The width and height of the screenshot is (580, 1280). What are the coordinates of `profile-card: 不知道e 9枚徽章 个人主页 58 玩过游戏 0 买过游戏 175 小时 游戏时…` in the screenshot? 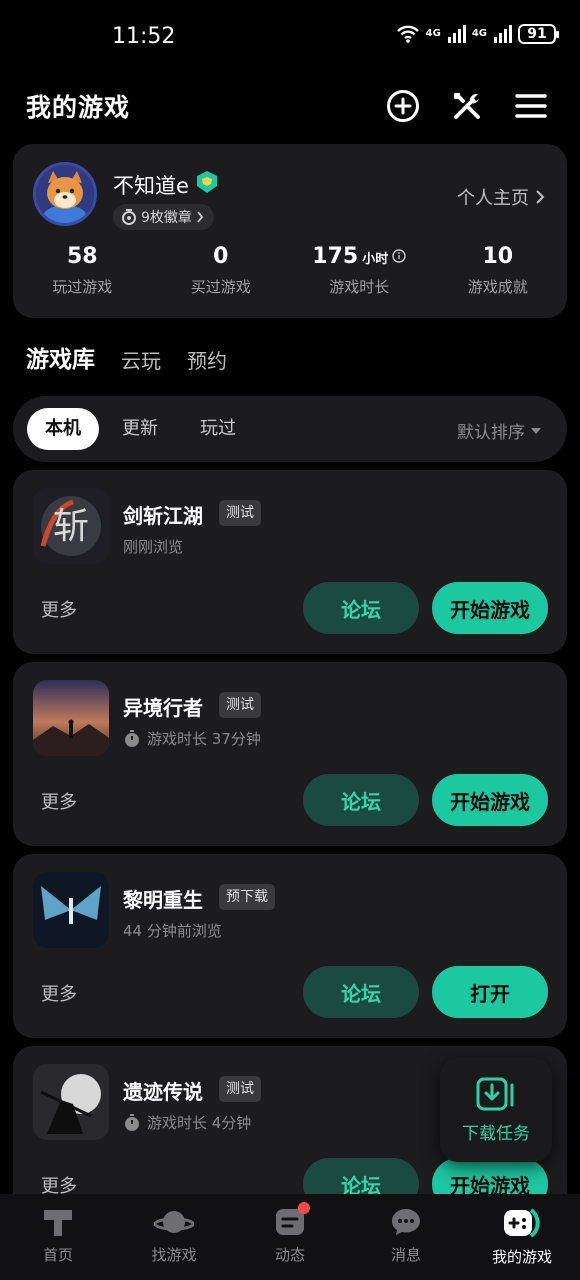 It's located at (290, 231).